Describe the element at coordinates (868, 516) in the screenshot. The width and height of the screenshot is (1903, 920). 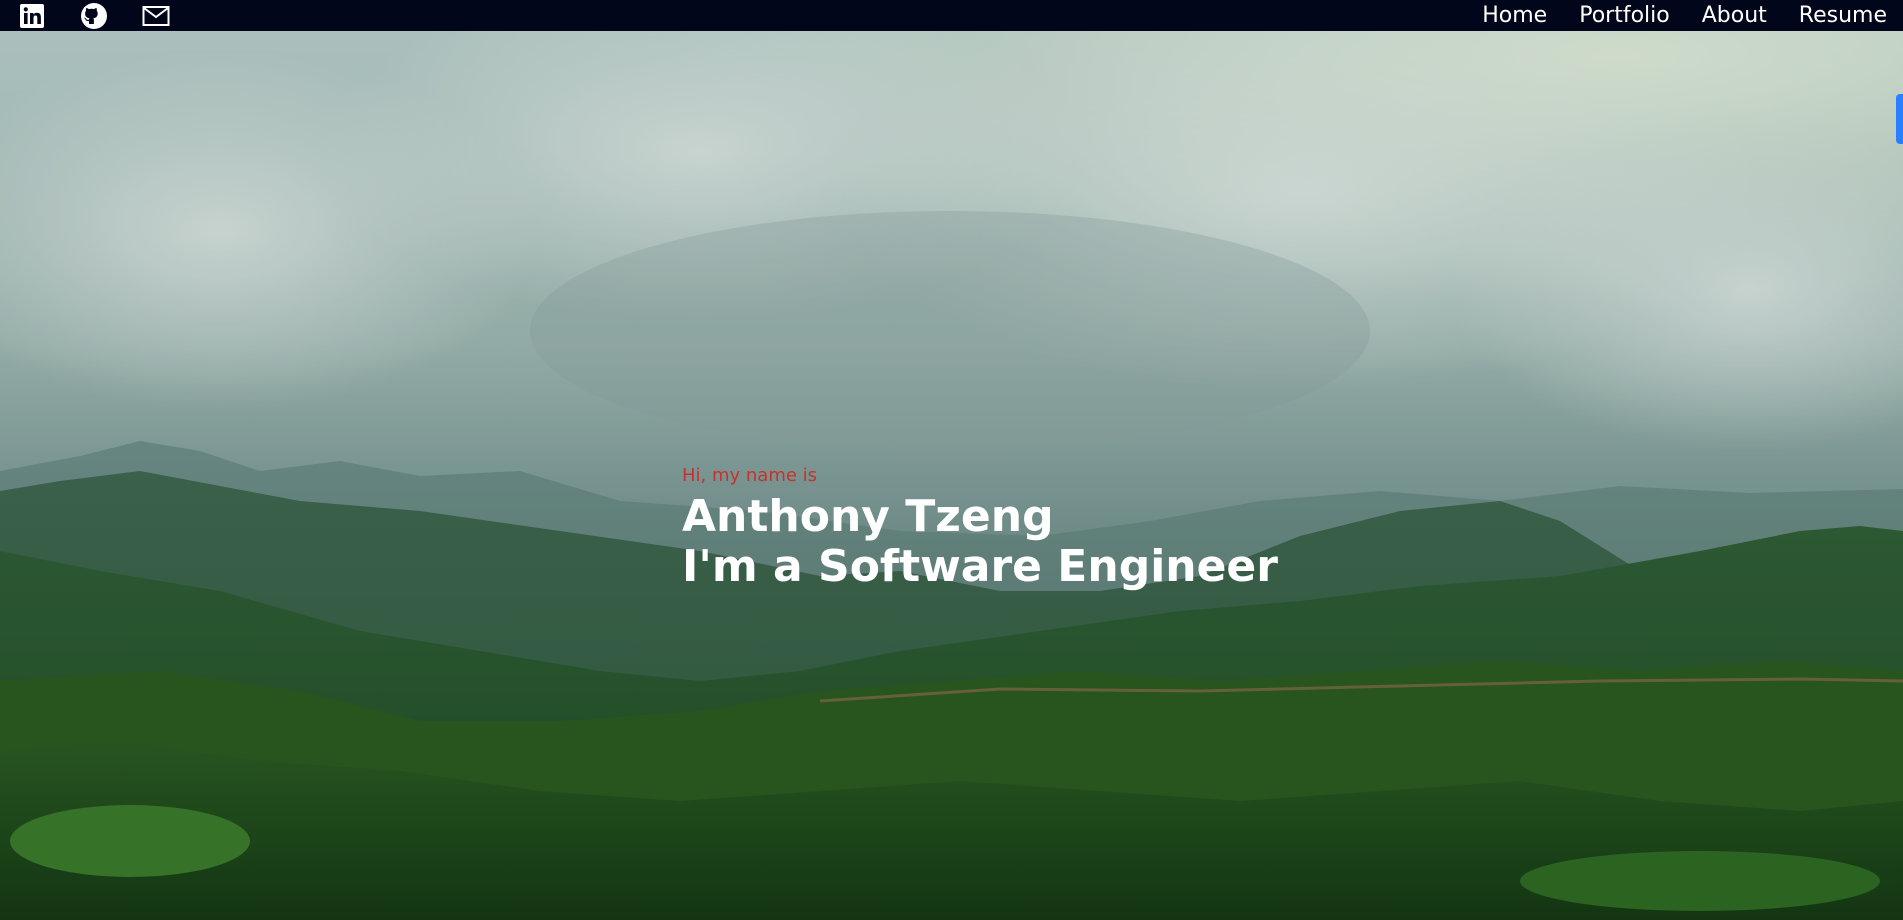
I see `hero-name: Anthony Tzeng` at that location.